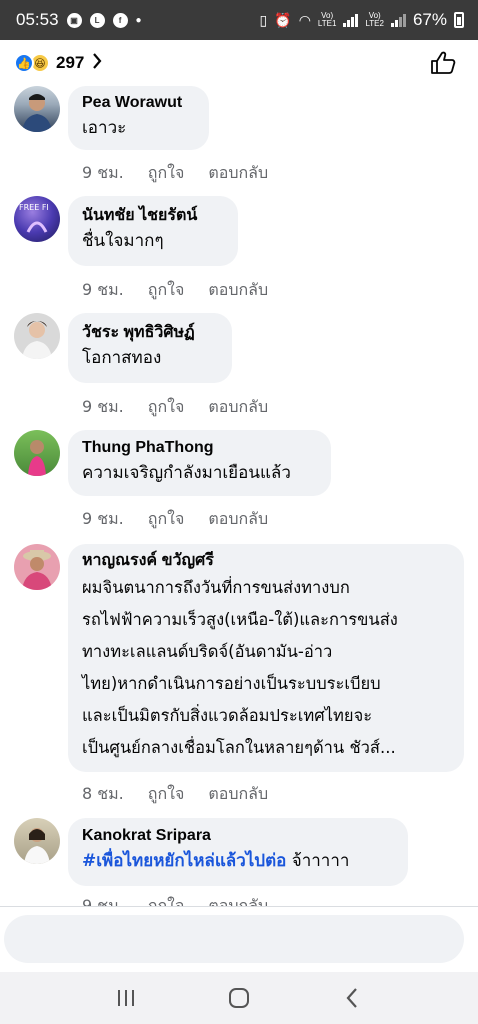 Image resolution: width=478 pixels, height=1024 pixels. I want to click on comment-composer, so click(239, 939).